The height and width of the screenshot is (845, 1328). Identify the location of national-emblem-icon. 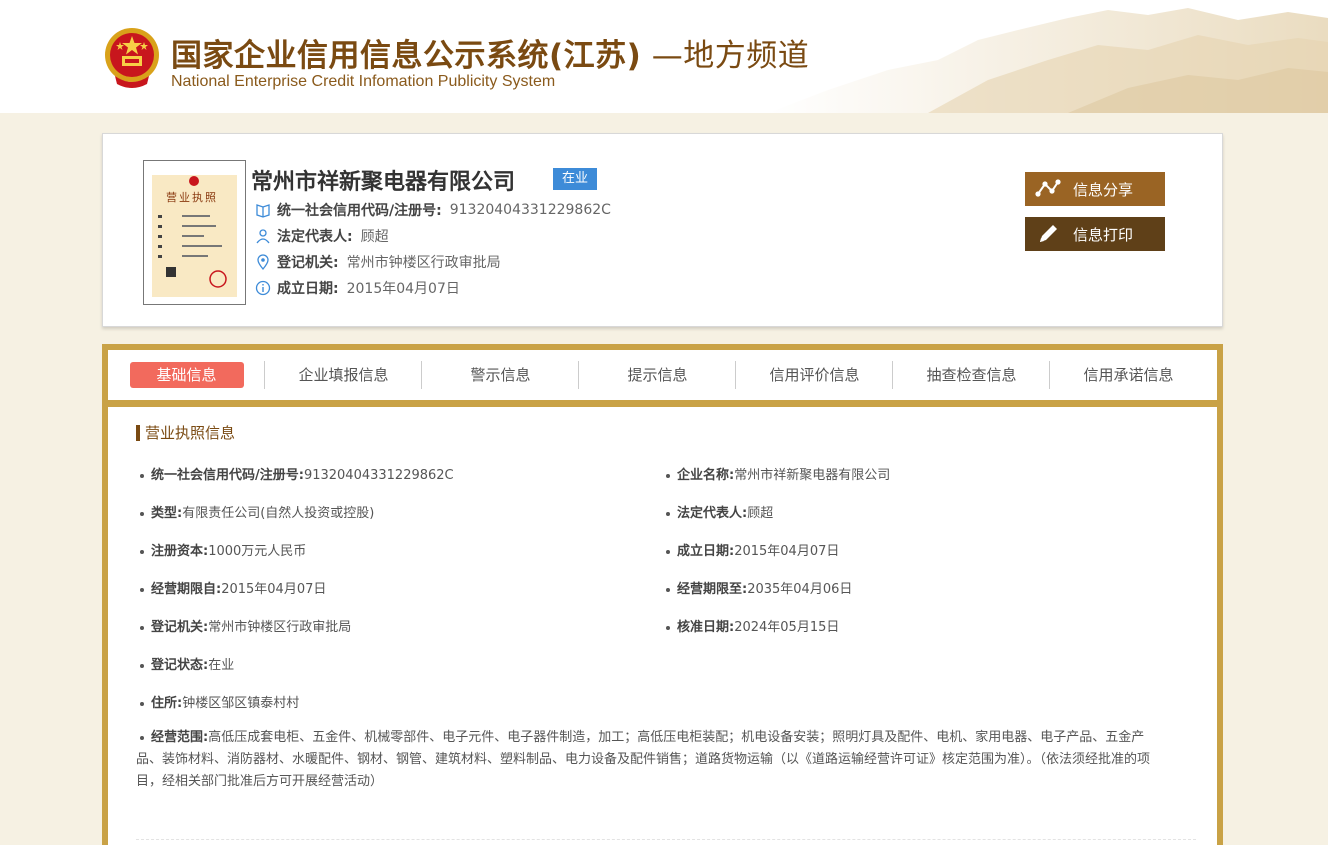
(132, 58).